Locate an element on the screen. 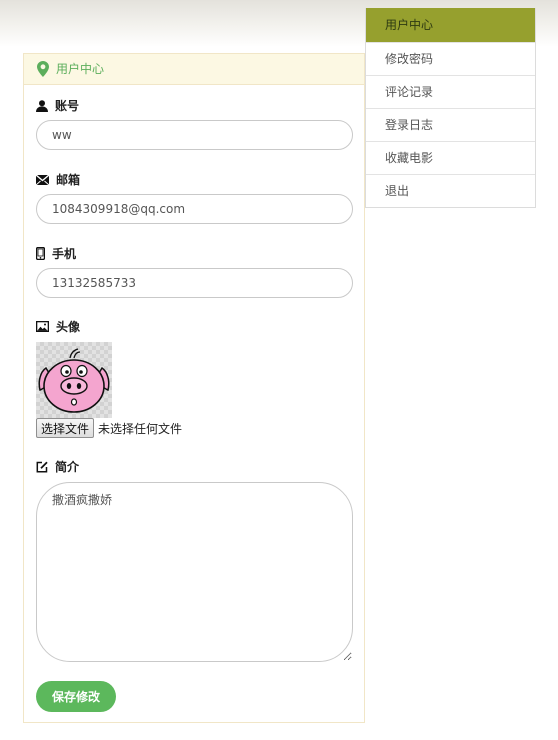  email-label-text: 邮箱 is located at coordinates (68, 180).